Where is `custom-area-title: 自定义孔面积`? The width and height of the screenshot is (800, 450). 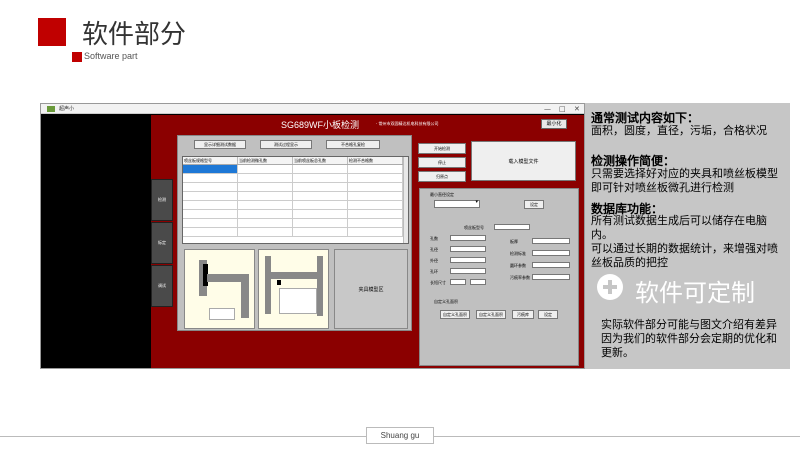
custom-area-title: 自定义孔面积 is located at coordinates (446, 301).